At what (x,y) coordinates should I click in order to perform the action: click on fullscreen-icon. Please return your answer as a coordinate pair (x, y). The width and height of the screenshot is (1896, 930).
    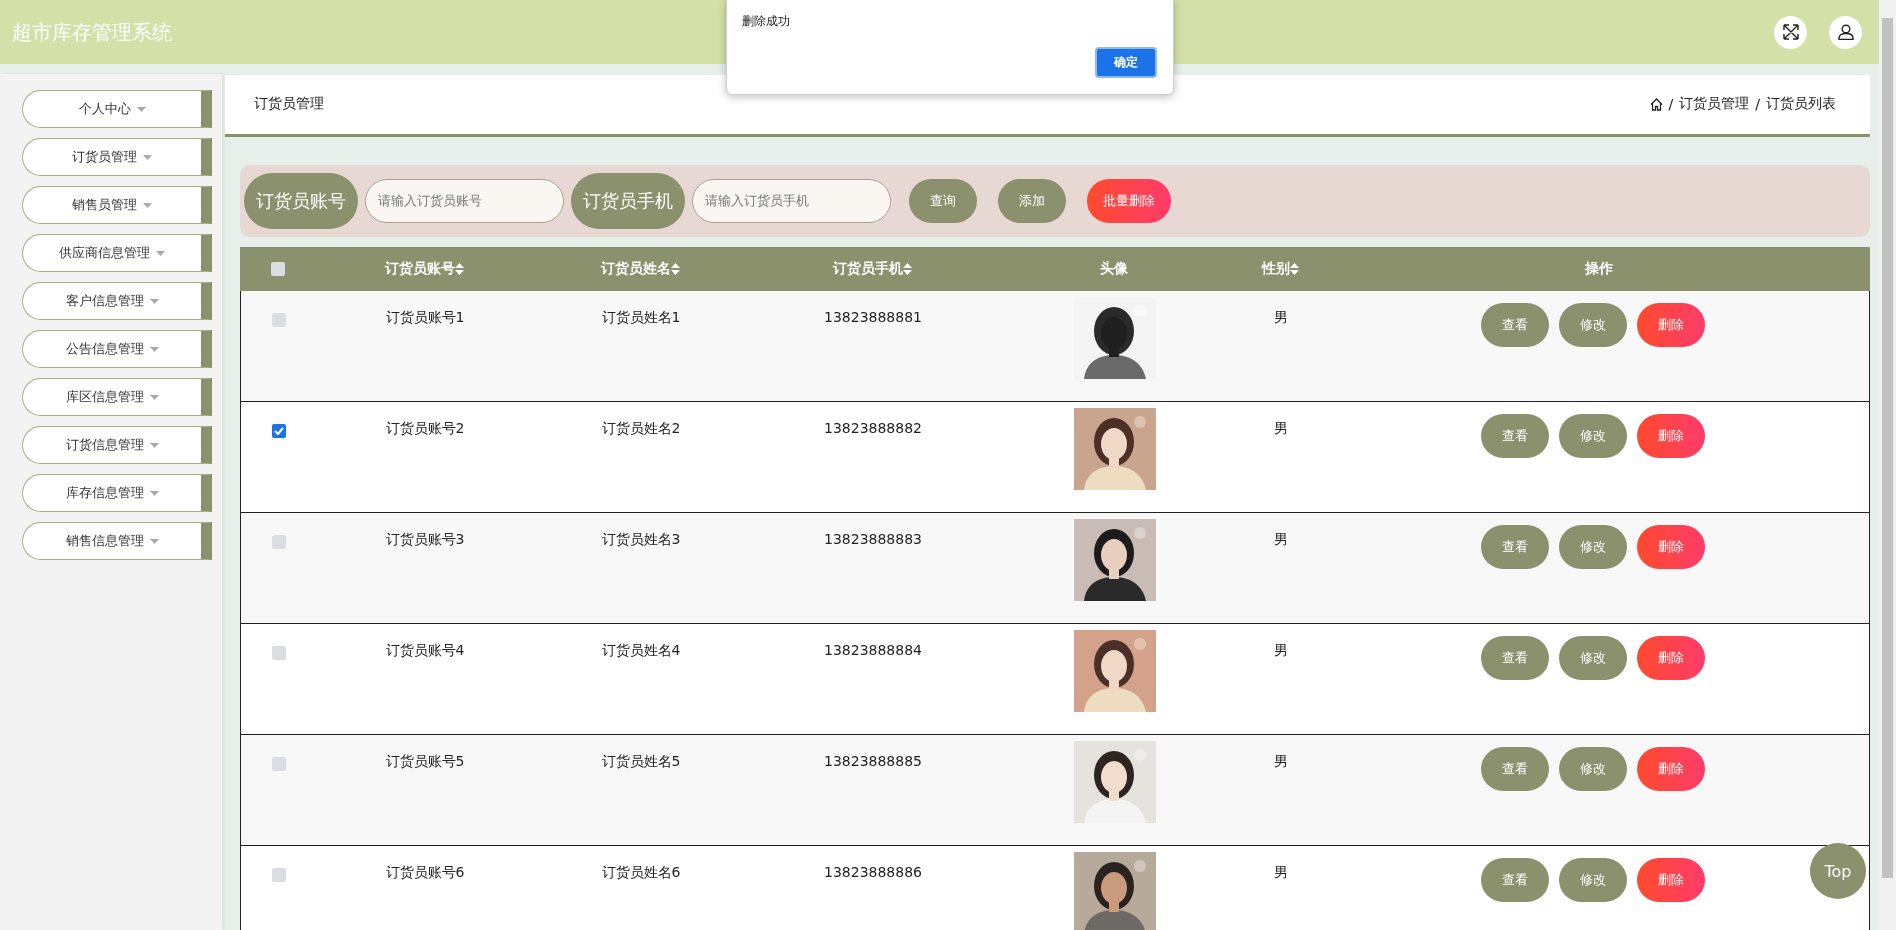
    Looking at the image, I should click on (1790, 32).